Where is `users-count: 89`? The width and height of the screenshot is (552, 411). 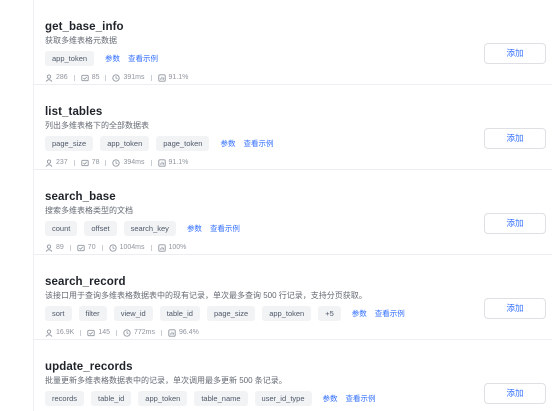
users-count: 89 is located at coordinates (60, 247).